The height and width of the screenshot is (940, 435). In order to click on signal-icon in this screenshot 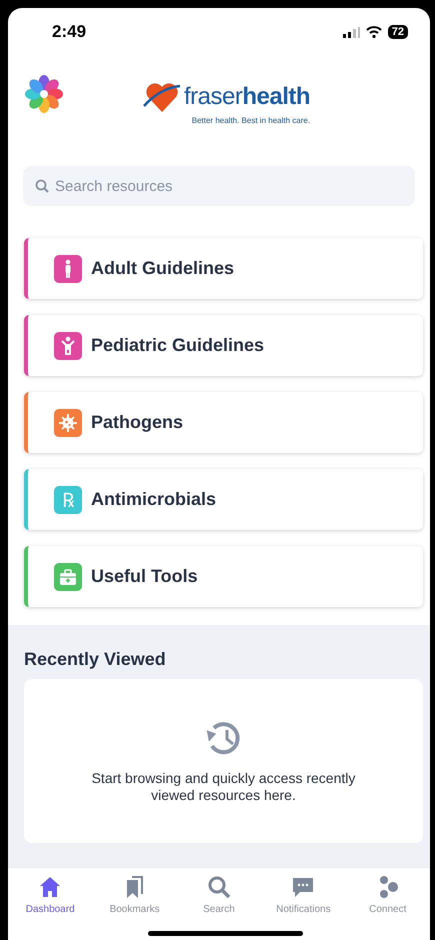, I will do `click(351, 32)`.